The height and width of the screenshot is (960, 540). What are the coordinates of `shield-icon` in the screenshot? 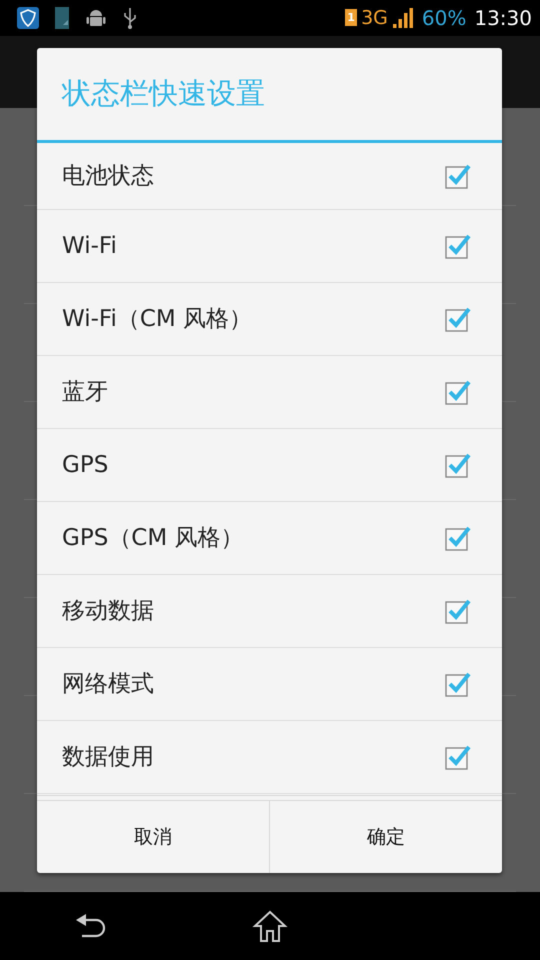 It's located at (28, 18).